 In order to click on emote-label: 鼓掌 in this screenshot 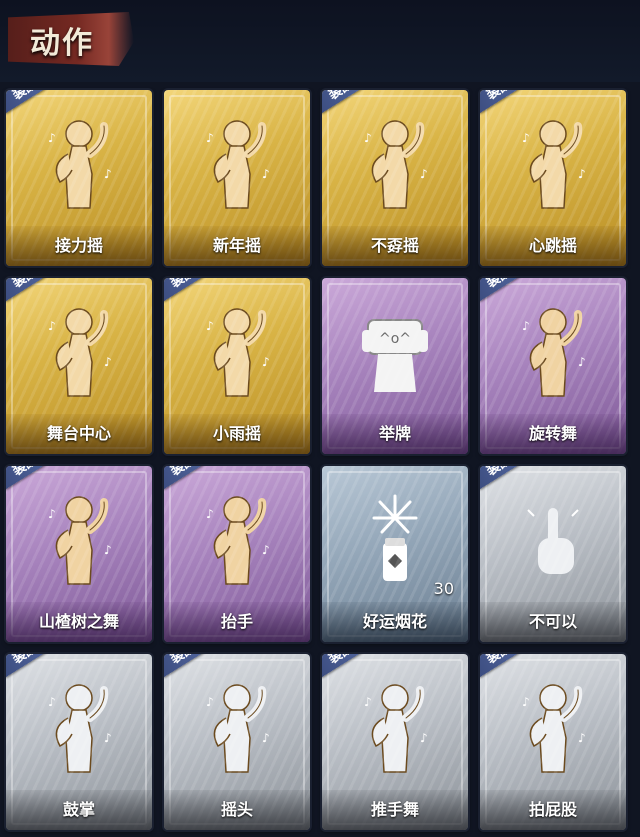, I will do `click(78, 809)`.